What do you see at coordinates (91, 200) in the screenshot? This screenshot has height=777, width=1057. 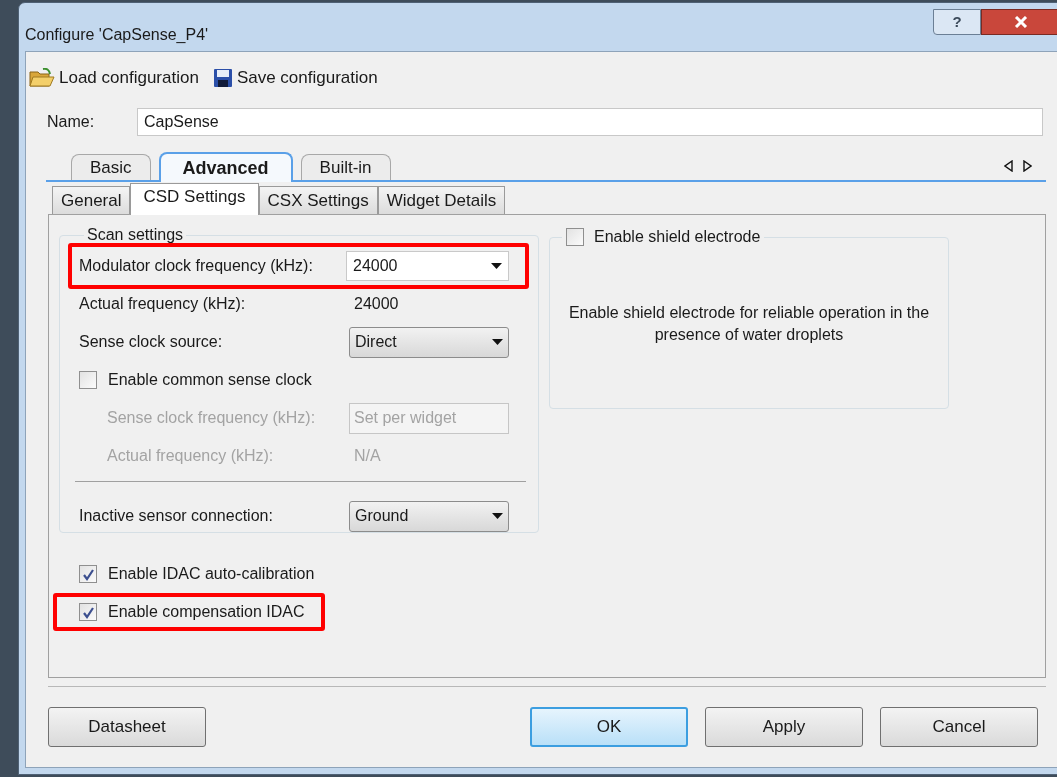 I see `tab: General` at bounding box center [91, 200].